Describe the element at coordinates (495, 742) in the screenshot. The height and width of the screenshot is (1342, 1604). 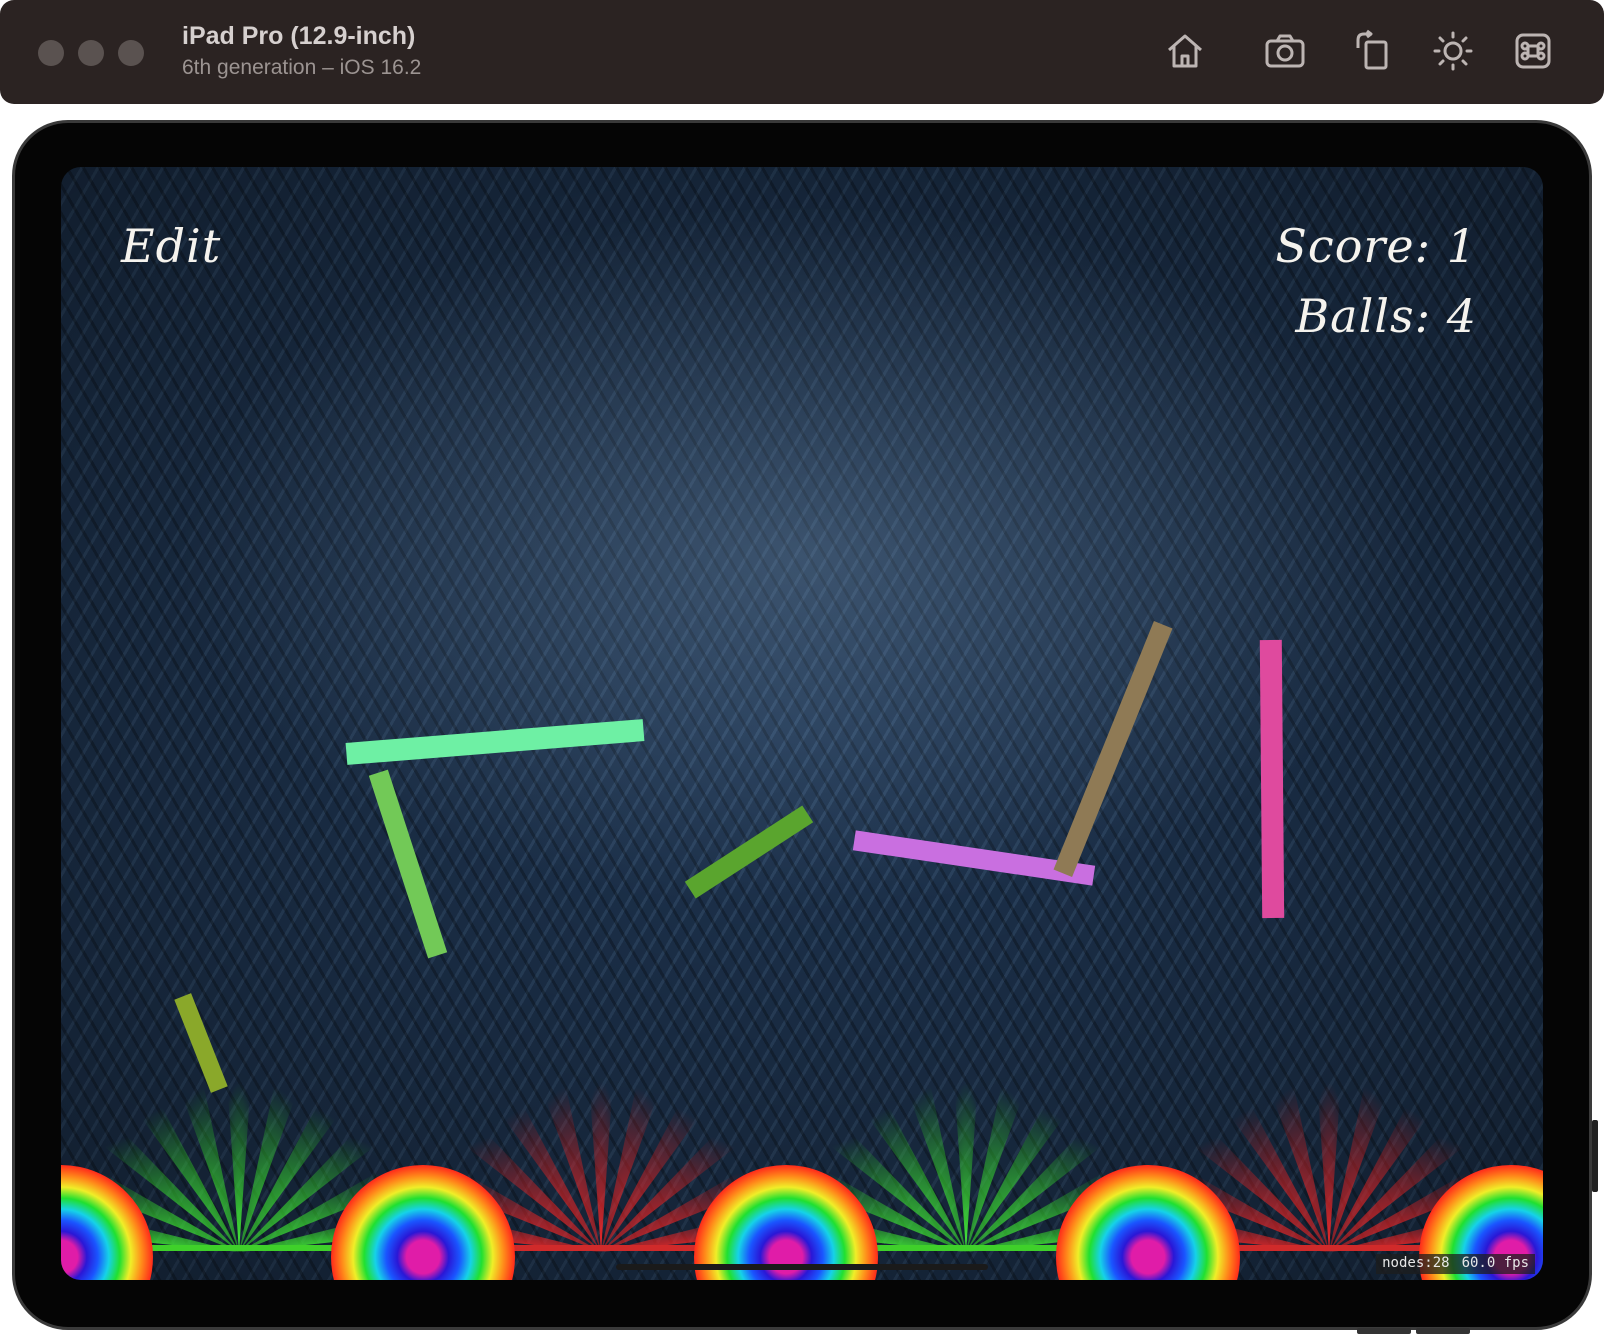
I see `mint-bar` at that location.